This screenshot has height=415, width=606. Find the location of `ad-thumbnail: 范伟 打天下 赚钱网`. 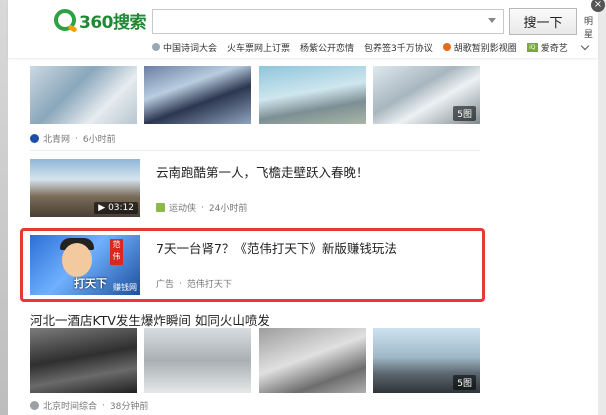

ad-thumbnail: 范伟 打天下 赚钱网 is located at coordinates (85, 265).